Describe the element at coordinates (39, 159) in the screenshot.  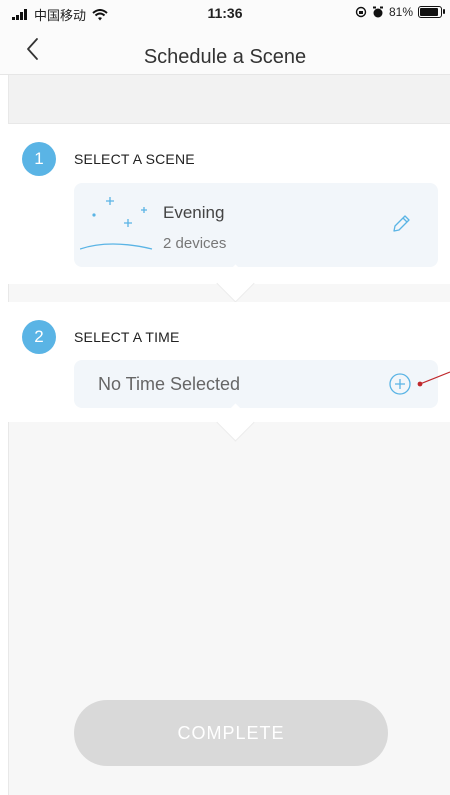
I see `step-number-1: 1` at that location.